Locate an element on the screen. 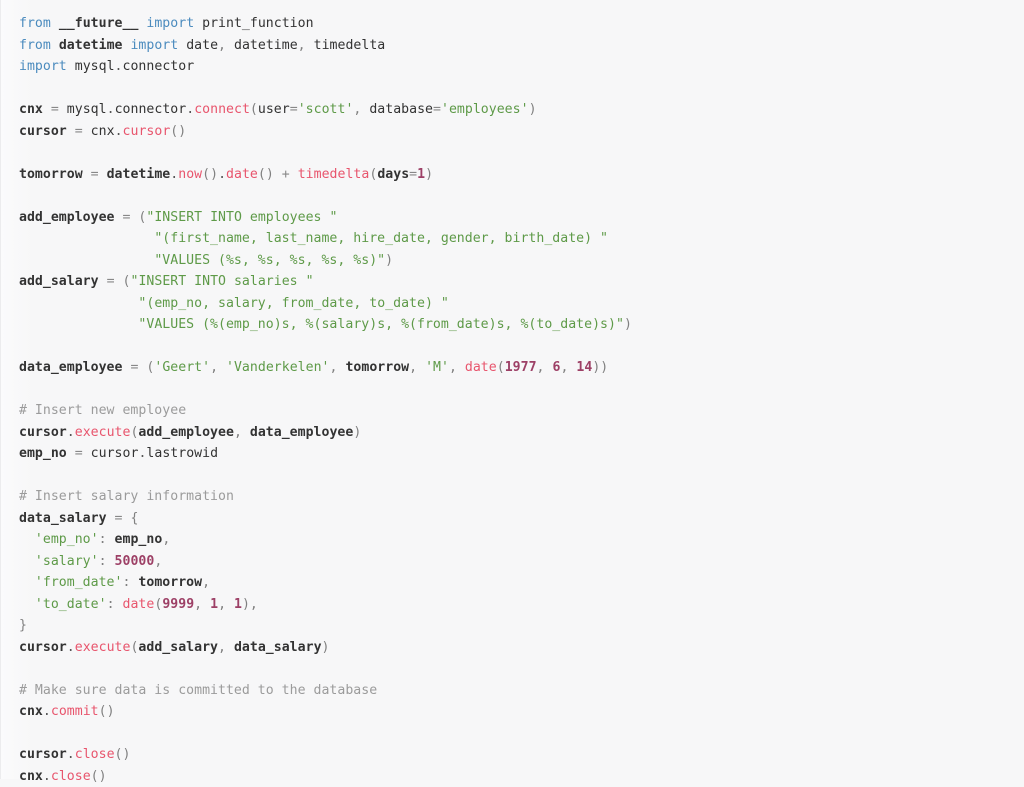 The height and width of the screenshot is (787, 1024). code-line: emp_no = cursor.lastrowid is located at coordinates (521, 454).